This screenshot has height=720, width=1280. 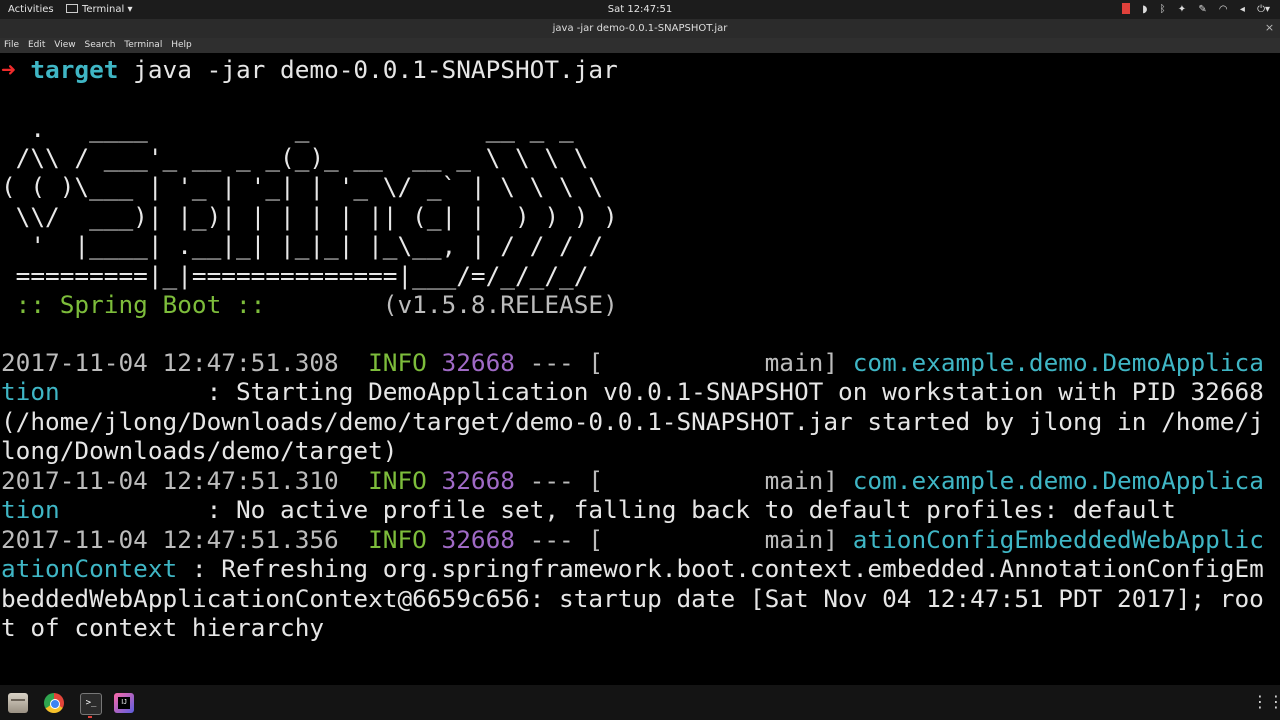 What do you see at coordinates (309, 216) in the screenshot?
I see `banner-line: \\/ ___)| |_)| | | | | || (_| | ) ) ) )` at bounding box center [309, 216].